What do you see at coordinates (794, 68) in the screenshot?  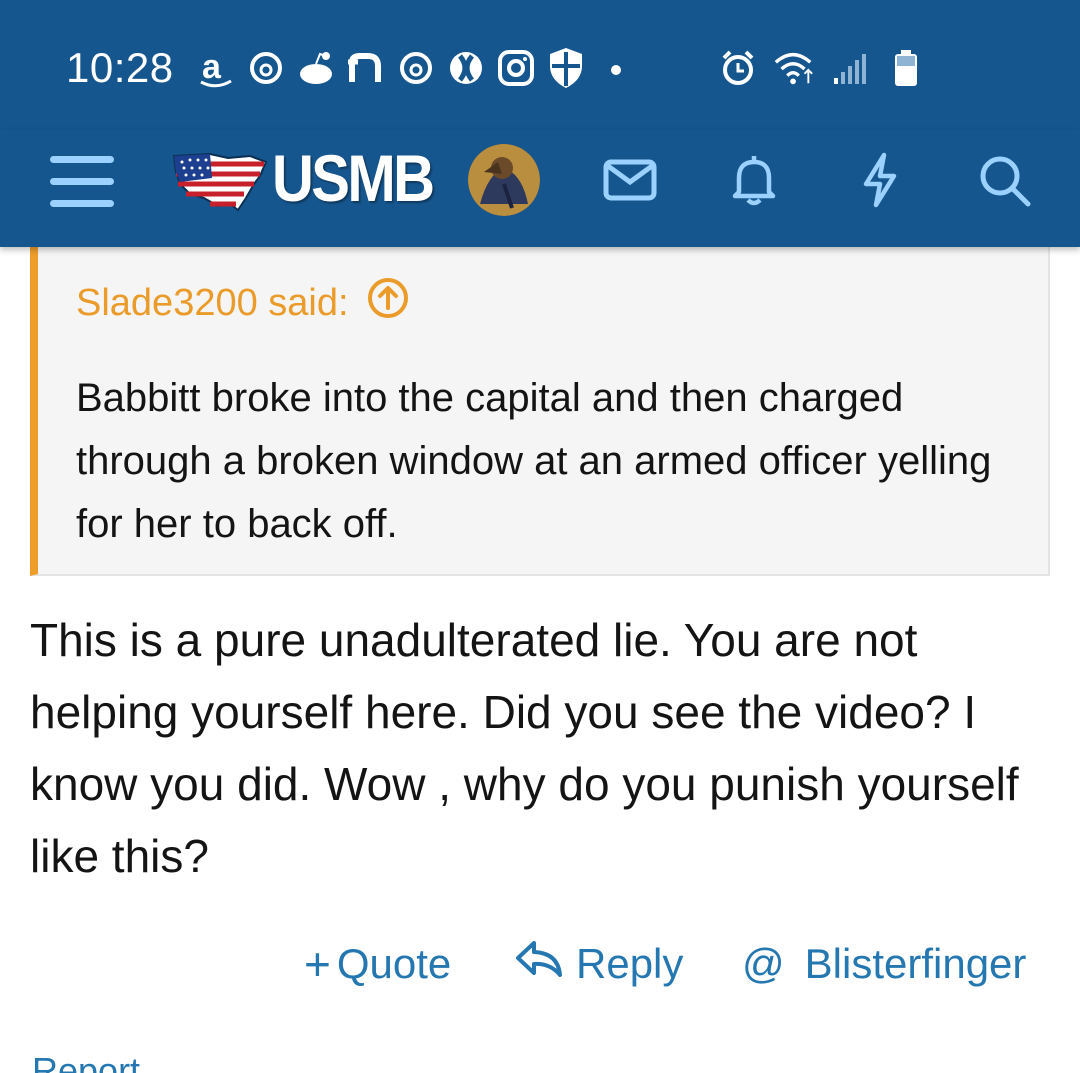 I see `wifi-icon` at bounding box center [794, 68].